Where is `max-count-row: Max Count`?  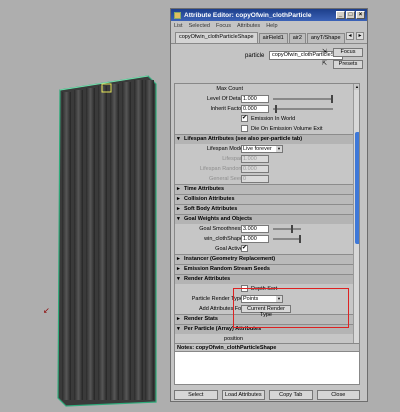 max-count-row: Max Count is located at coordinates (267, 89).